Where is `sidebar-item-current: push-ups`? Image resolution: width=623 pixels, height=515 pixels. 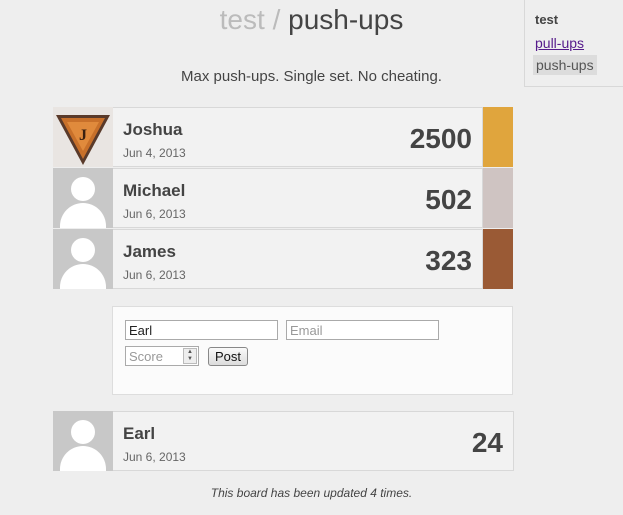 sidebar-item-current: push-ups is located at coordinates (565, 65).